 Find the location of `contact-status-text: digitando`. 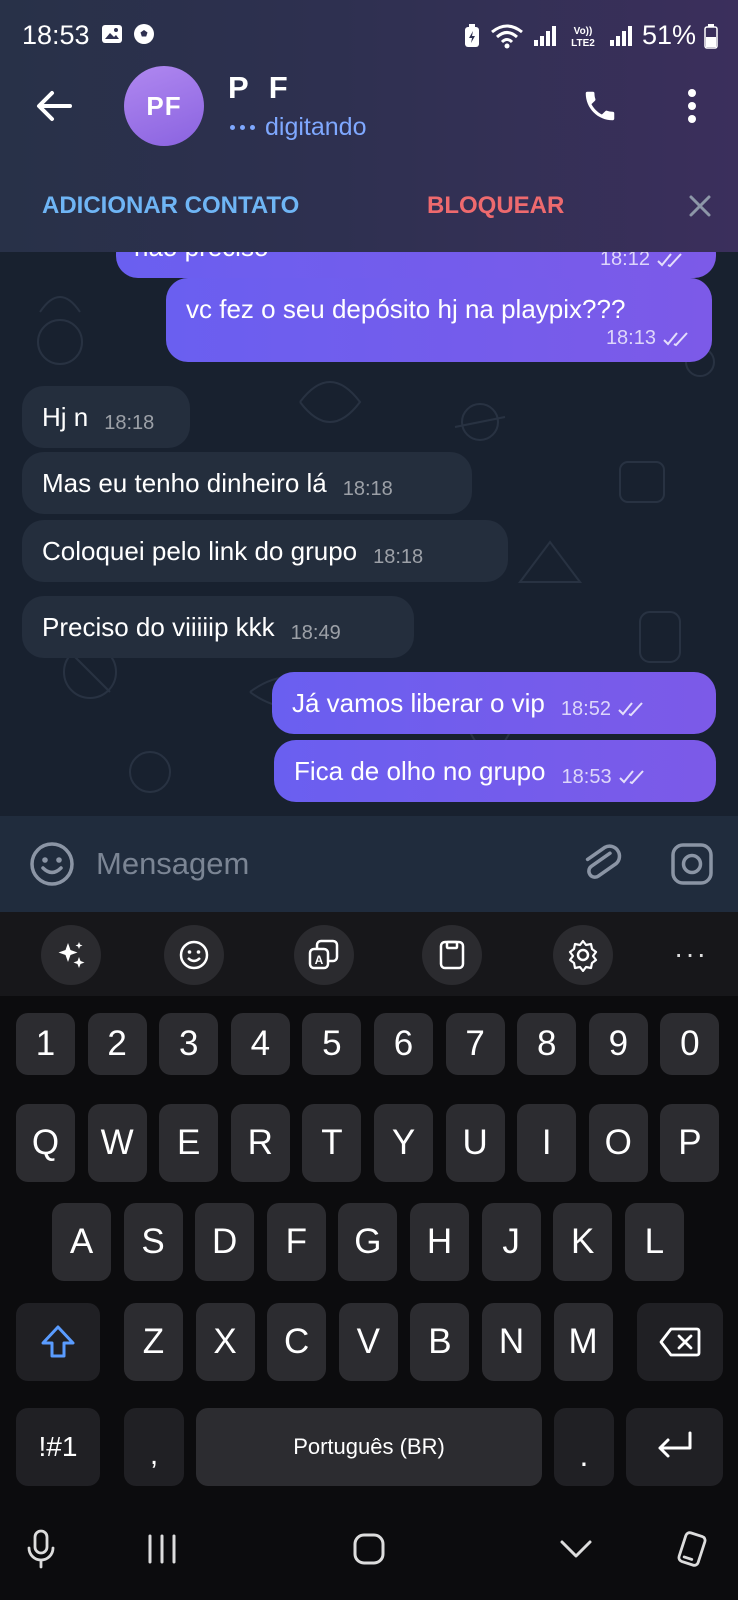

contact-status-text: digitando is located at coordinates (316, 127).